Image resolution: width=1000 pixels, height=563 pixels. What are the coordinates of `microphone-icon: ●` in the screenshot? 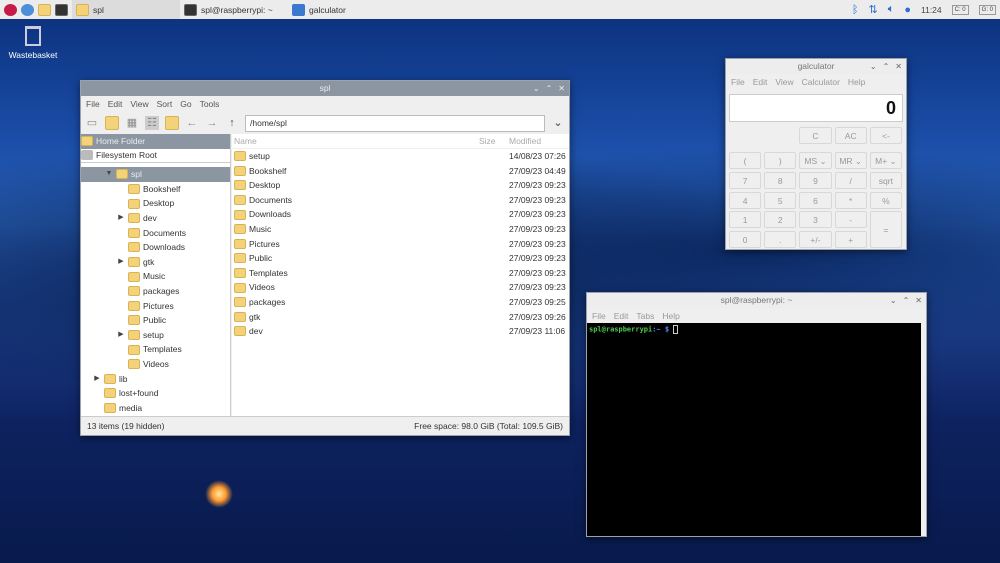 It's located at (907, 10).